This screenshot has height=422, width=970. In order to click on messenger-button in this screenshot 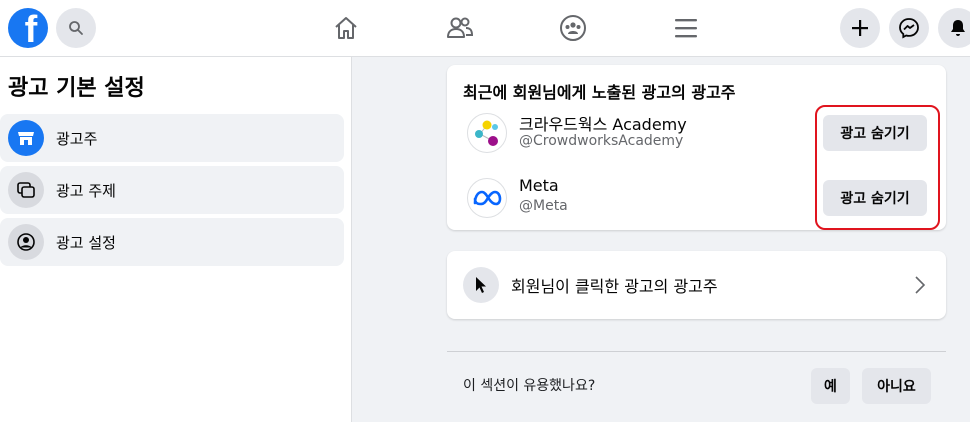, I will do `click(909, 28)`.